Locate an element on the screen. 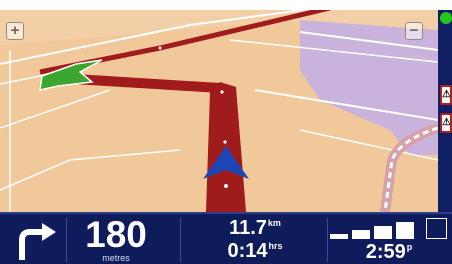 This screenshot has width=452, height=264. gps-status-icon is located at coordinates (446, 18).